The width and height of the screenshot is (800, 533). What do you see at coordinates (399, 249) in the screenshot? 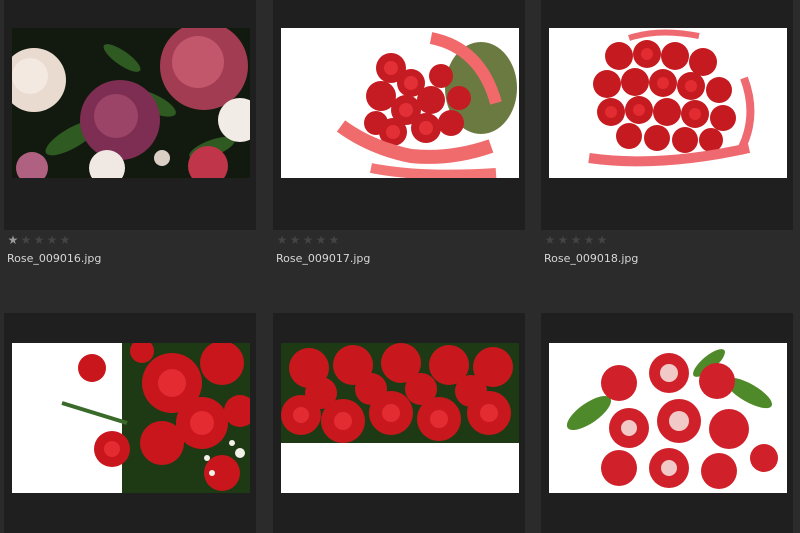
I see `item-meta: ★ ★ ★ ★ ★ Rose_009017.jpg` at bounding box center [399, 249].